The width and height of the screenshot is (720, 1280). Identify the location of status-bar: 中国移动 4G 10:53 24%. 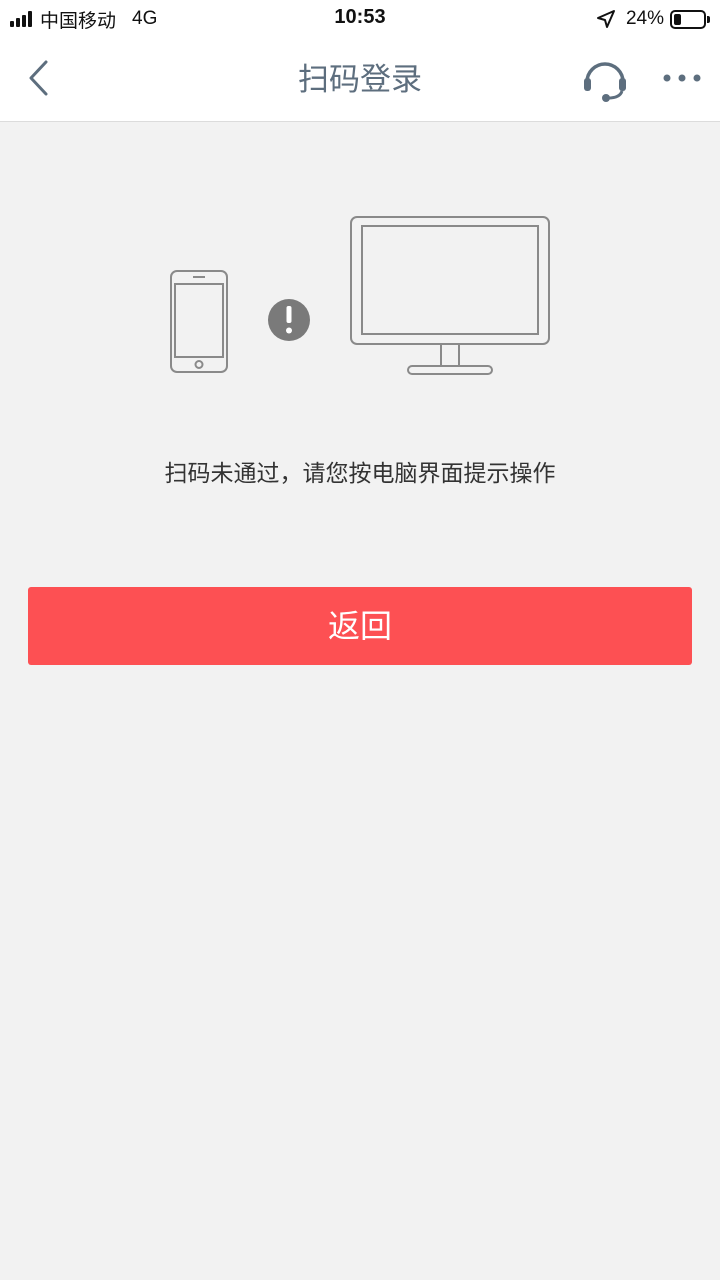
(360, 19).